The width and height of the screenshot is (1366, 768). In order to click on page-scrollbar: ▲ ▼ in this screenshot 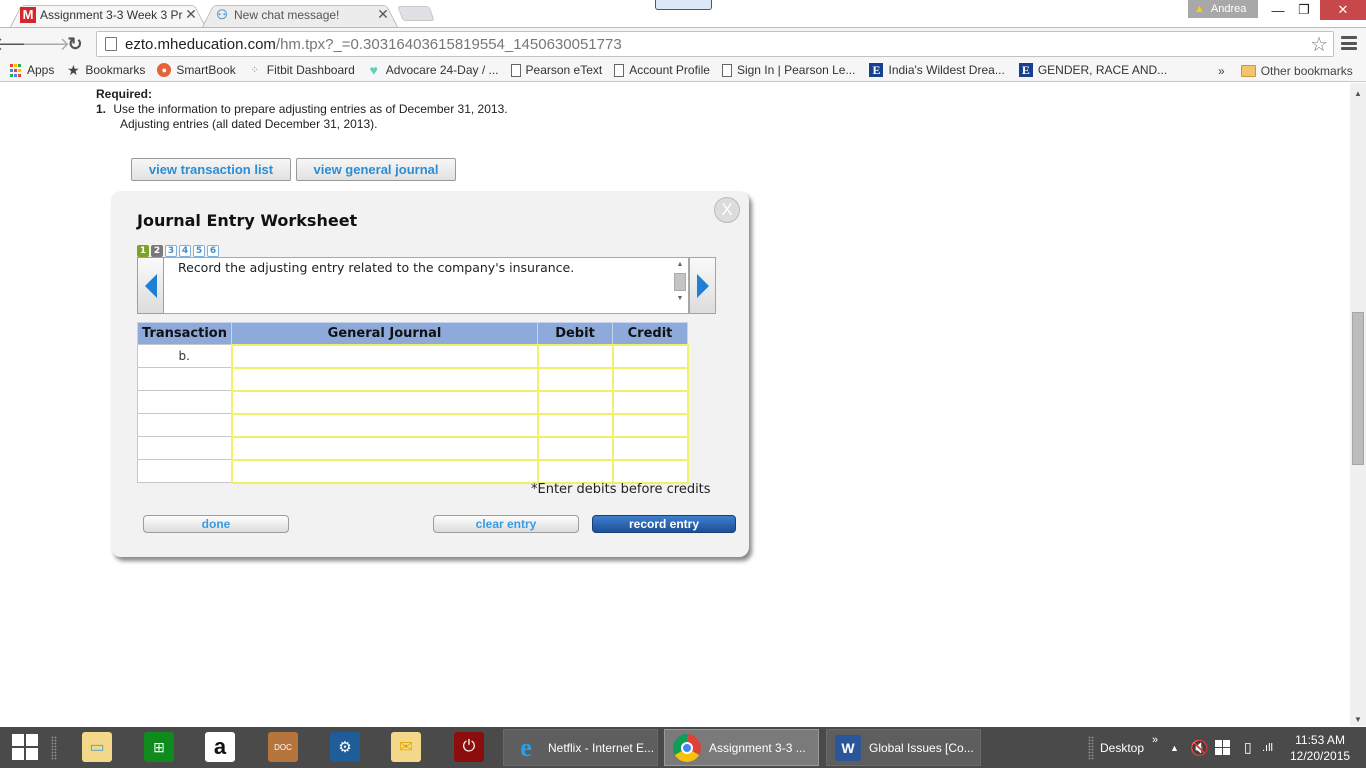, I will do `click(1358, 404)`.